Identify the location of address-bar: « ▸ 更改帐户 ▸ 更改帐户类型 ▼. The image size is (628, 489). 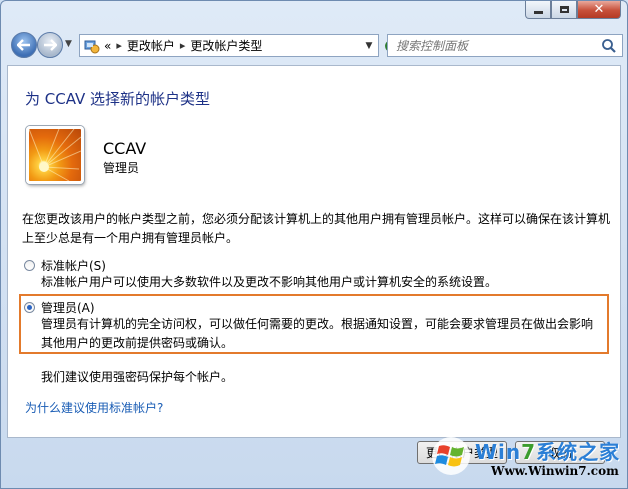
(229, 45).